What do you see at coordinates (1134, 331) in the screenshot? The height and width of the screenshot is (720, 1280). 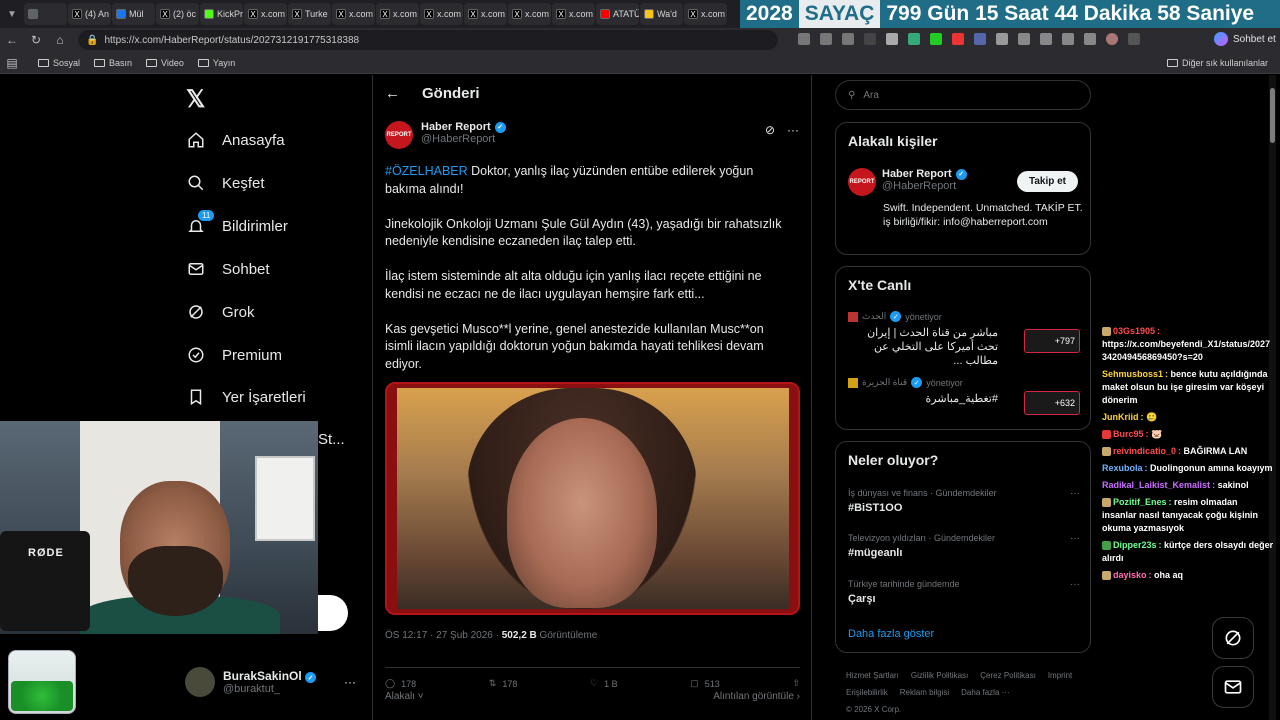 I see `chat-username: 03Gs1905` at bounding box center [1134, 331].